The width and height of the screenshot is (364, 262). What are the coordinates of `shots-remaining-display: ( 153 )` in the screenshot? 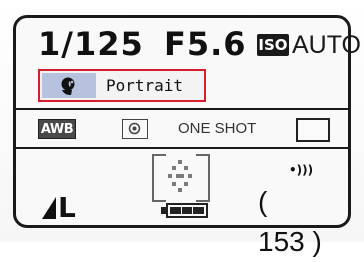 It's located at (311, 222).